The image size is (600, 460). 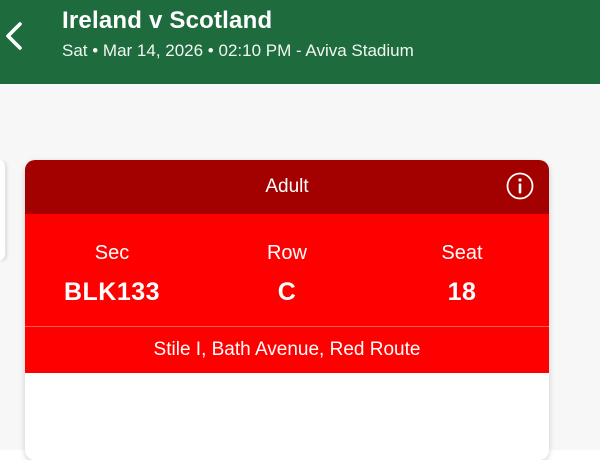 I want to click on row-value: C, so click(x=287, y=292).